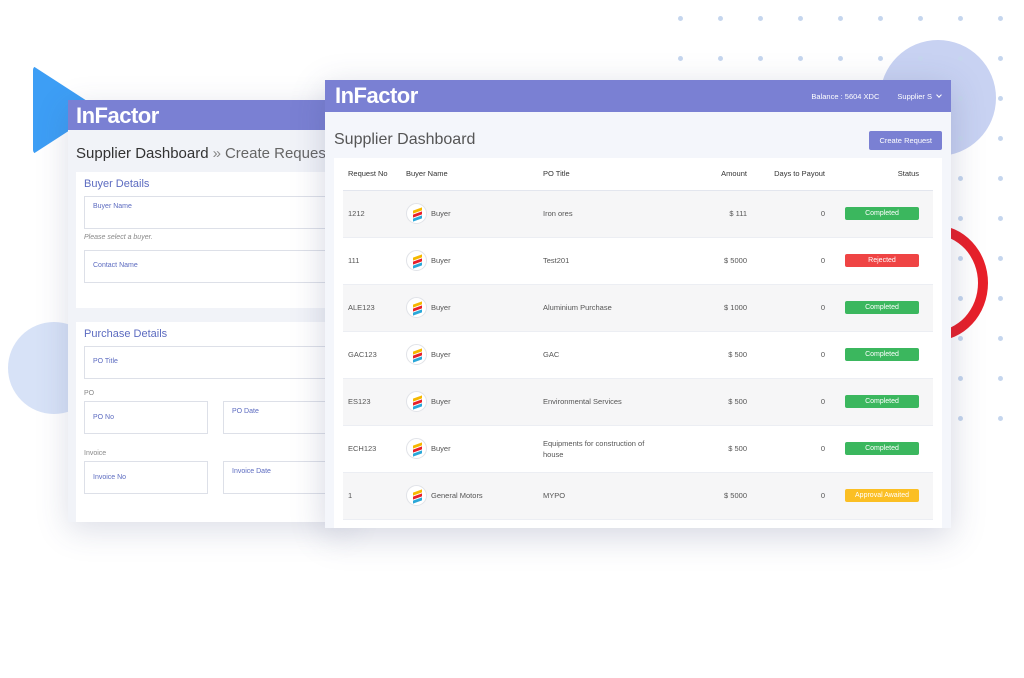 The width and height of the screenshot is (1024, 678). What do you see at coordinates (474, 496) in the screenshot?
I see `buyer-cell: General Motors` at bounding box center [474, 496].